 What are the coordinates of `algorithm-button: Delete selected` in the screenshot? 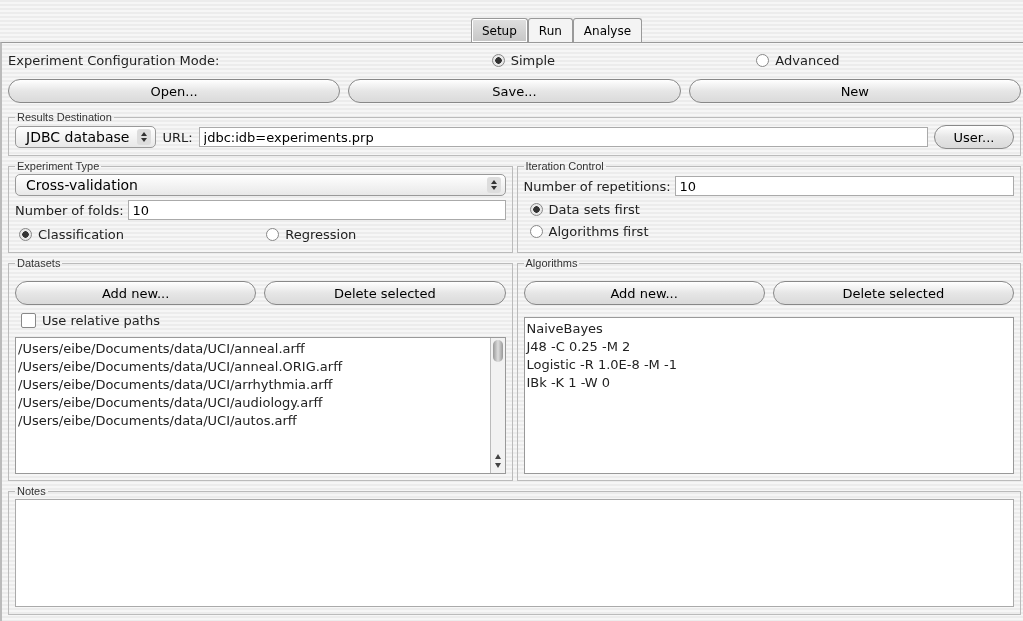 It's located at (893, 293).